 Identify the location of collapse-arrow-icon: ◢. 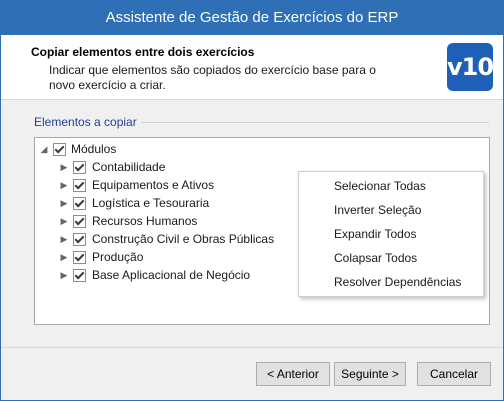
(44, 149).